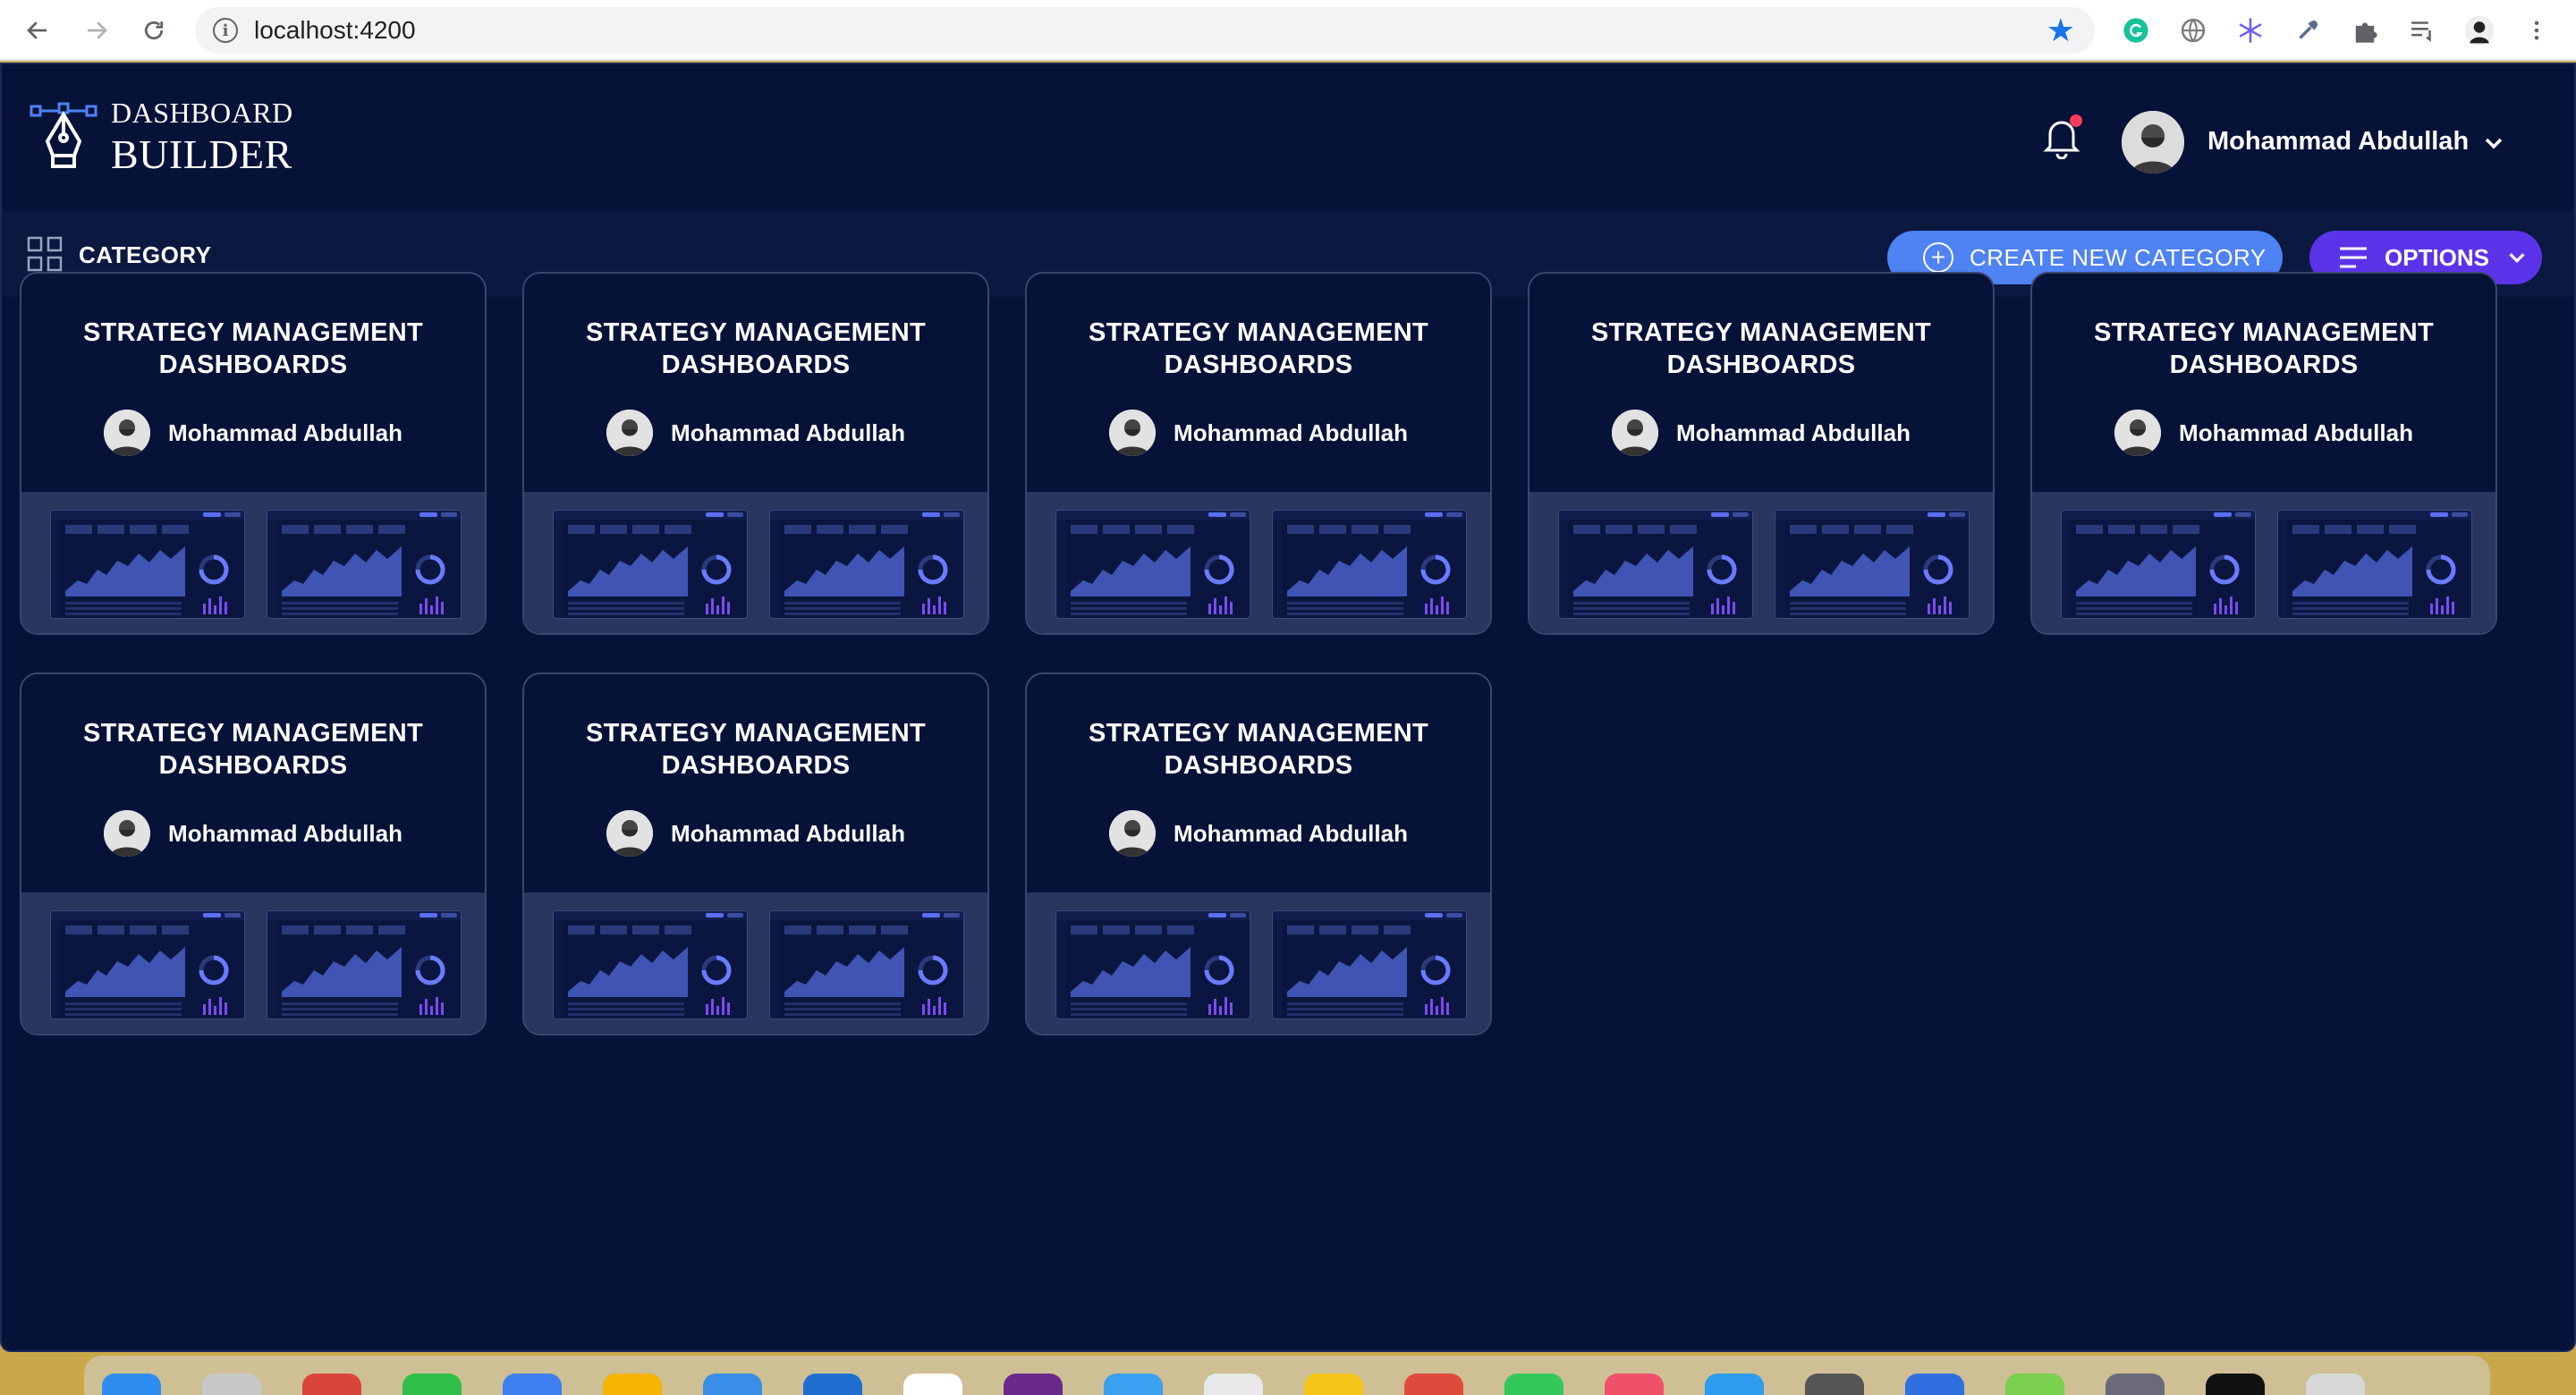  Describe the element at coordinates (225, 30) in the screenshot. I see `site-info-icon: i` at that location.